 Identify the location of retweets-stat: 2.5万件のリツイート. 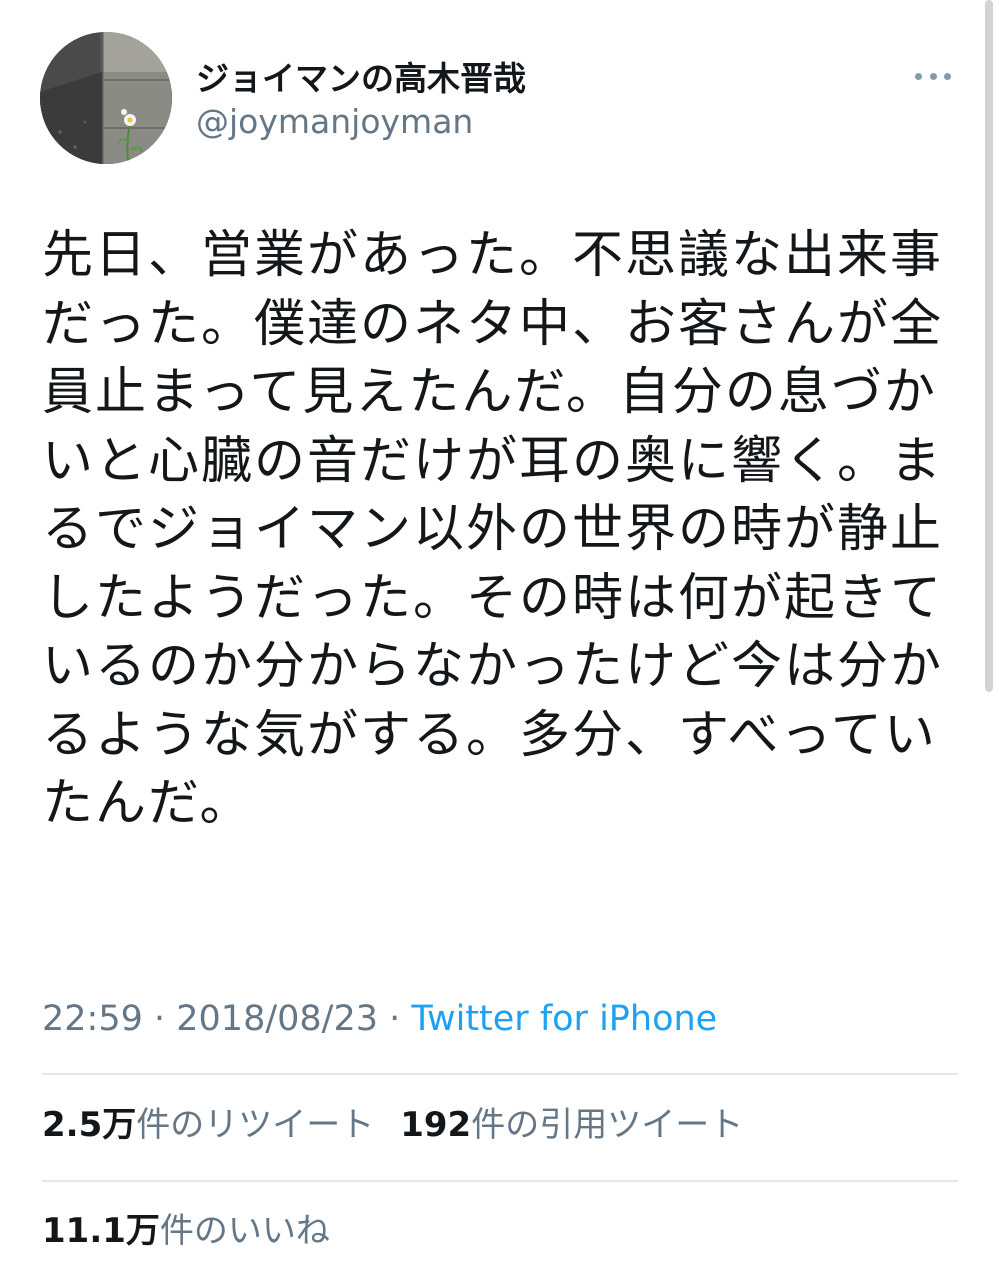
(208, 1125).